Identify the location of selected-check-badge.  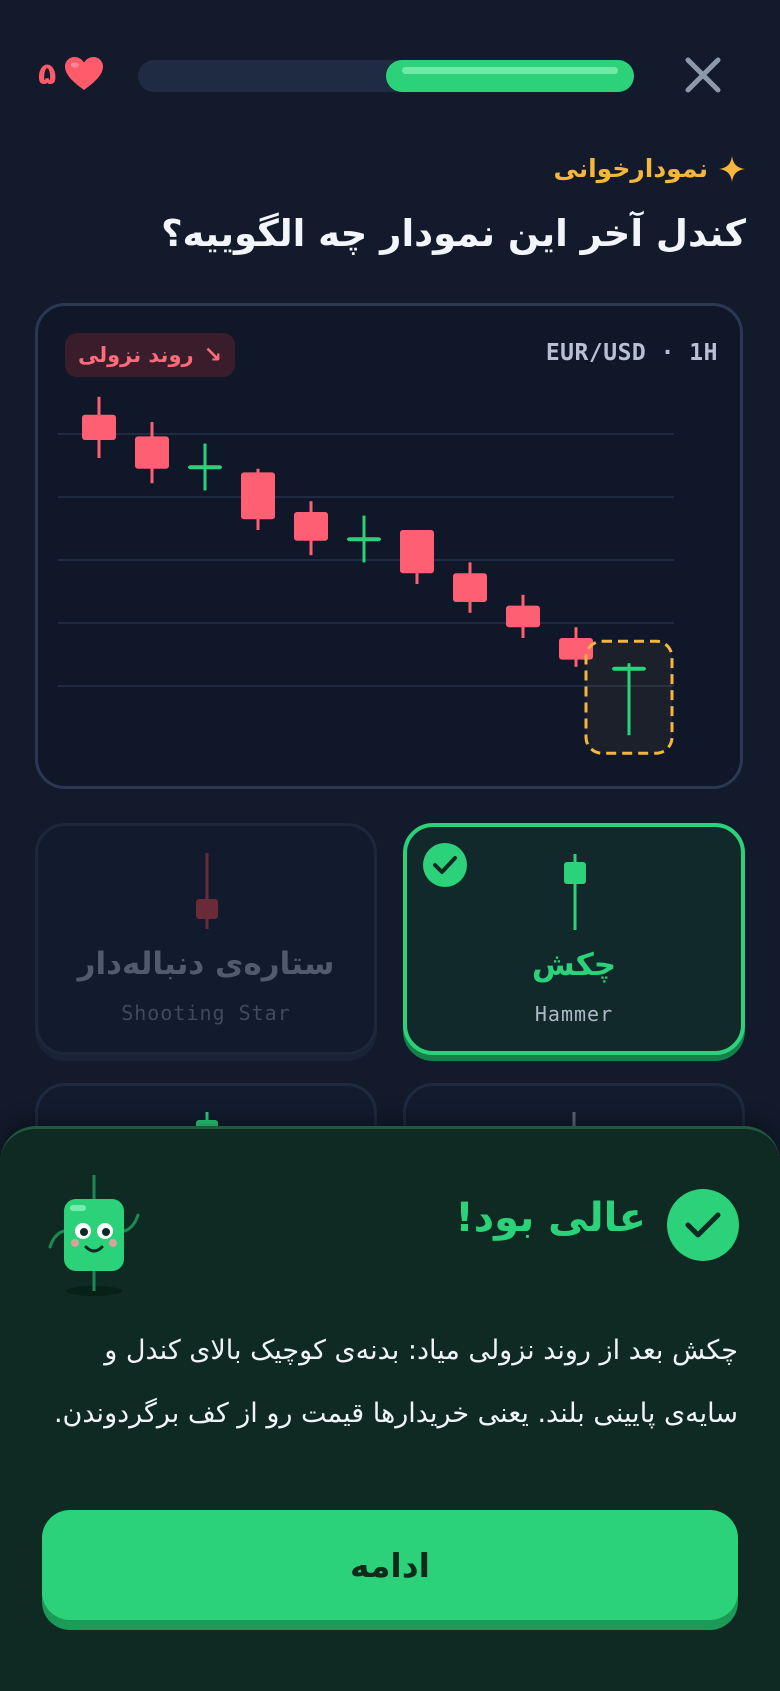
(445, 865).